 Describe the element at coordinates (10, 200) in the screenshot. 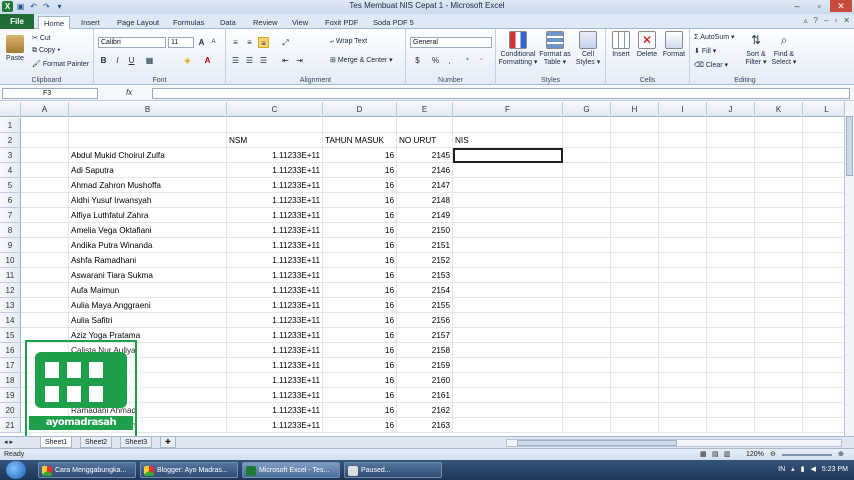

I see `row-header: 6` at that location.